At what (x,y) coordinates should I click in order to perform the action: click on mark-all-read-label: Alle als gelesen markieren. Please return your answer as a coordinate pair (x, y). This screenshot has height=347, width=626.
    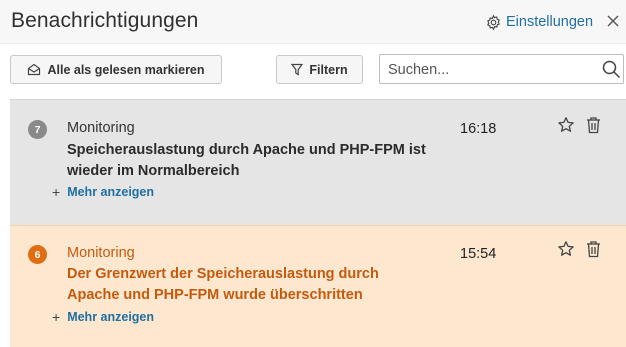
    Looking at the image, I should click on (126, 69).